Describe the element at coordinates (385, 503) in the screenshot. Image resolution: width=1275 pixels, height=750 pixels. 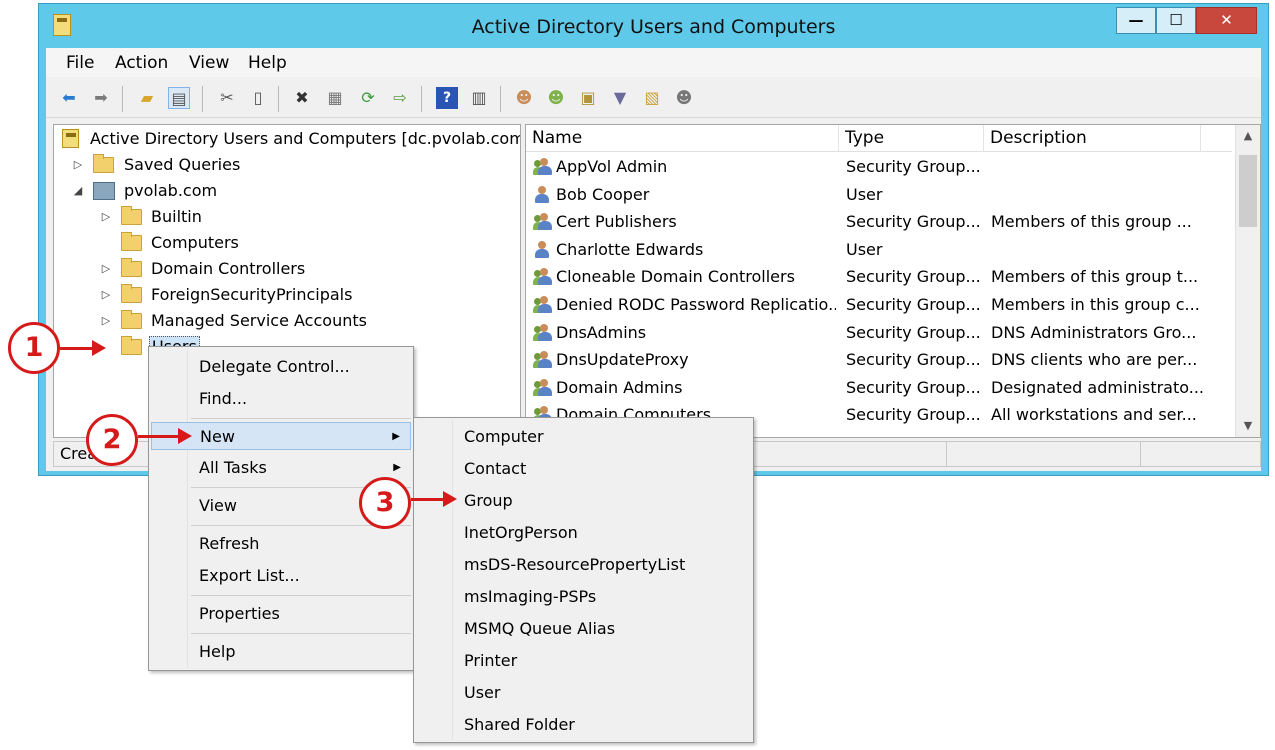
I see `callout-step-3: 3` at that location.